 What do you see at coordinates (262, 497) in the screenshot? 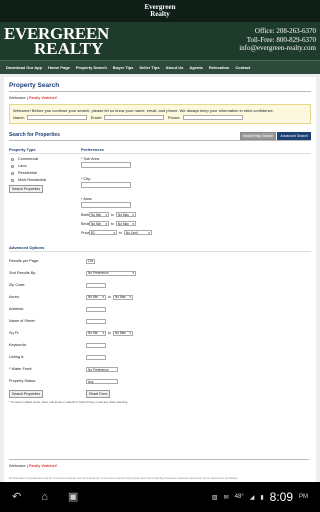
I see `battery-icon: ▮` at bounding box center [262, 497].